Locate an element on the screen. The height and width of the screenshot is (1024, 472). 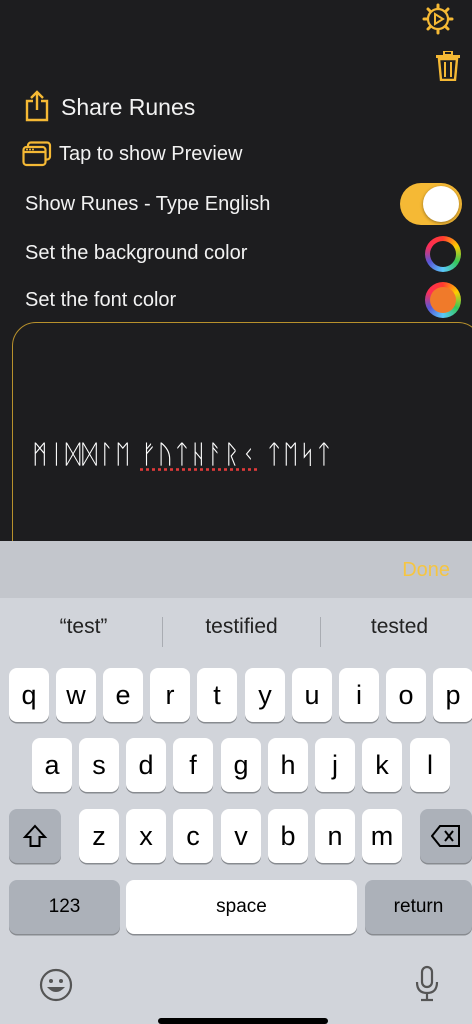
share-icon is located at coordinates (37, 106).